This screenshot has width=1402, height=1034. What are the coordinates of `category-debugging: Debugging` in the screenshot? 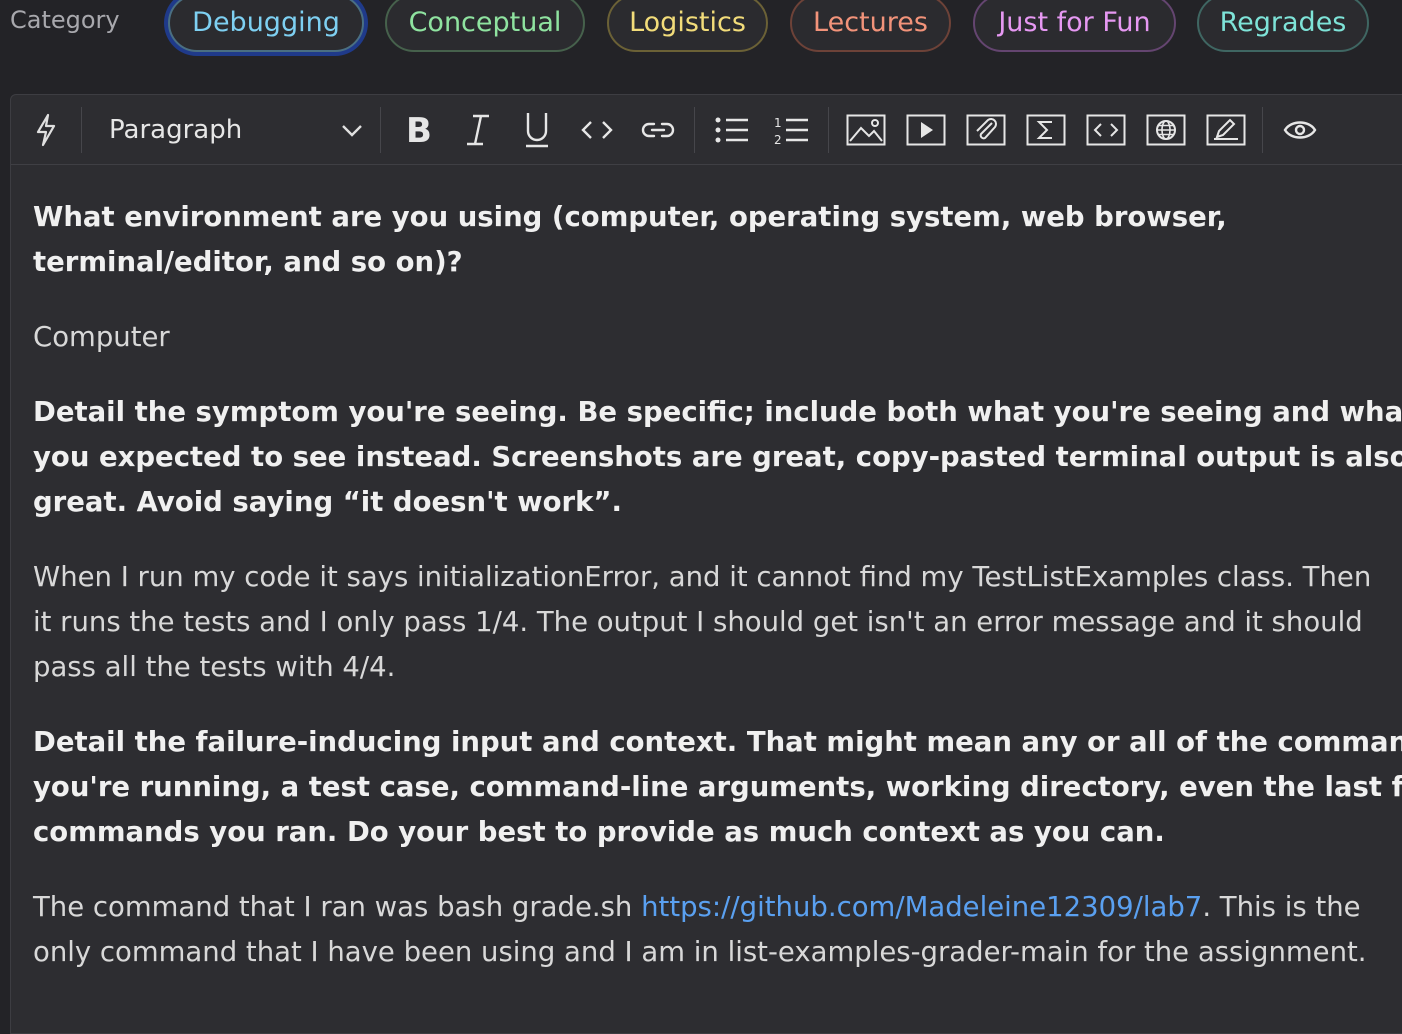 It's located at (266, 26).